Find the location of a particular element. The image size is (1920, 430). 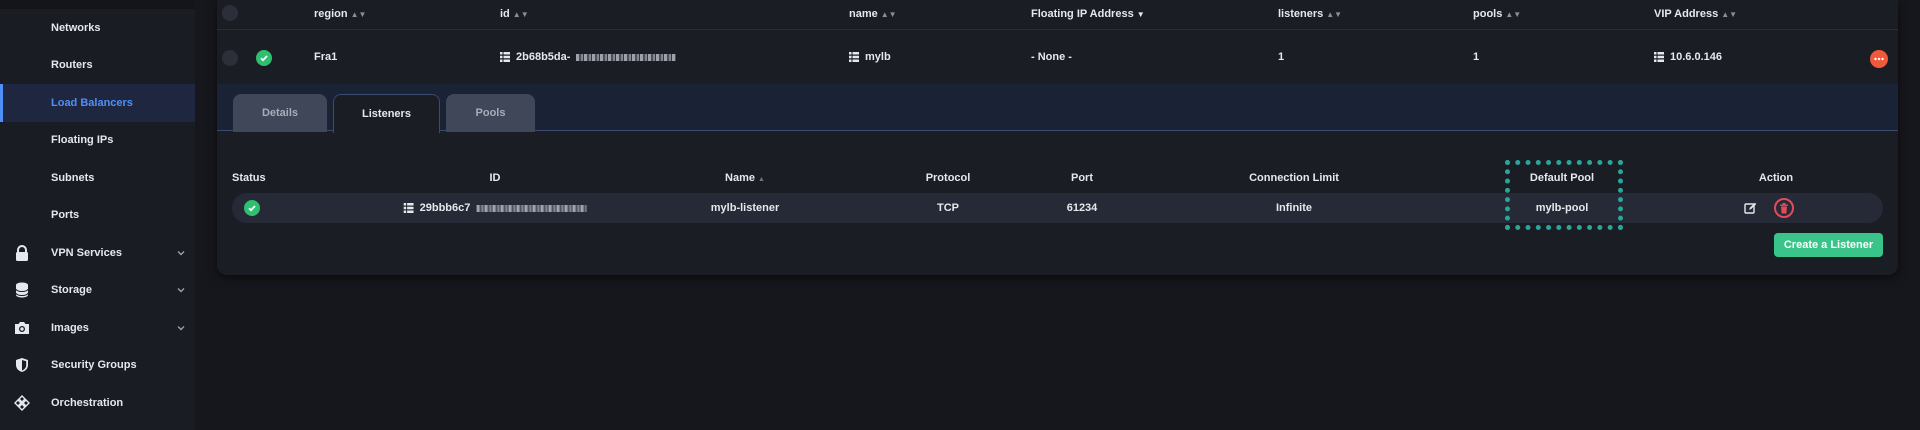

column-header-vip: VIP Address ▲▼ is located at coordinates (1695, 14).